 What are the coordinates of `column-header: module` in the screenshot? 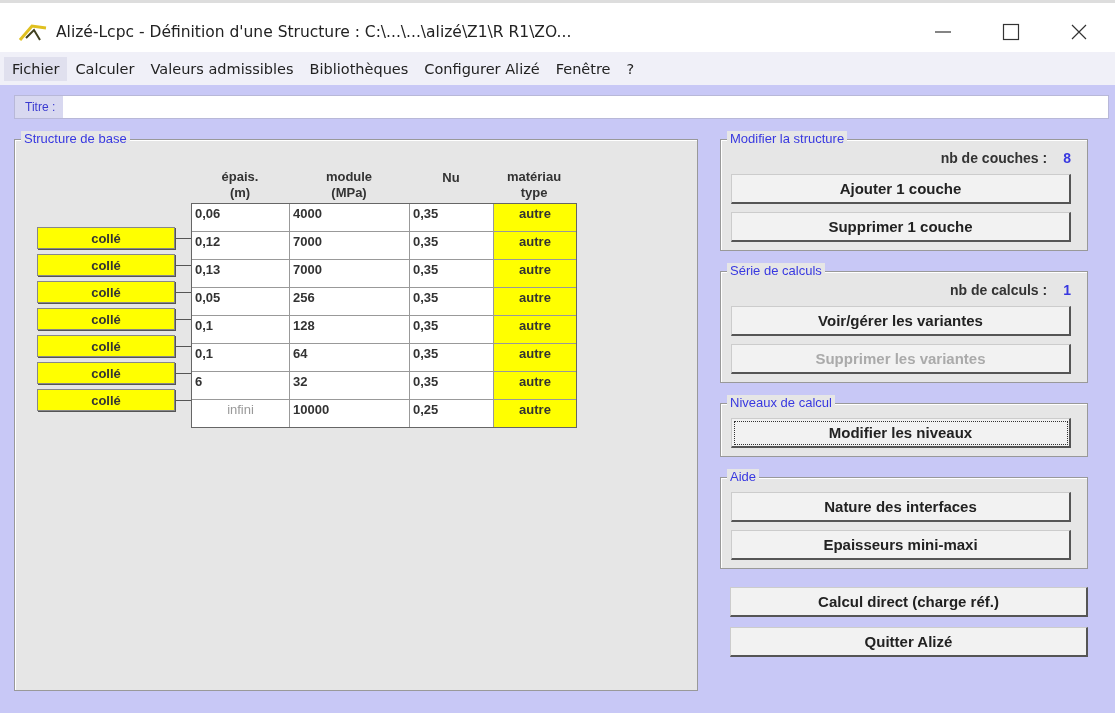 It's located at (349, 177).